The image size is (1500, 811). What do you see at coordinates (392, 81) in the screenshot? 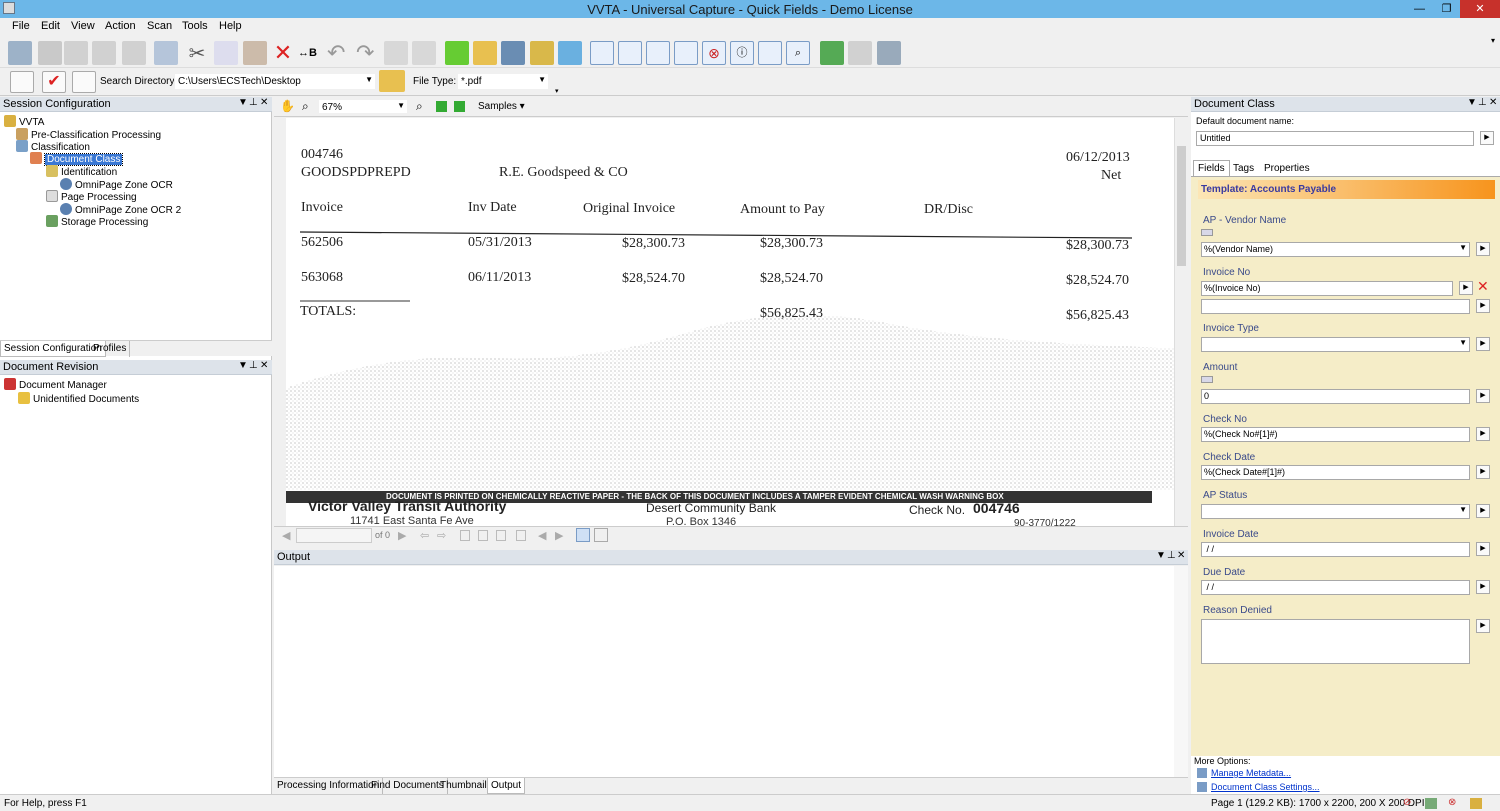
I see `browse-folder-icon` at bounding box center [392, 81].